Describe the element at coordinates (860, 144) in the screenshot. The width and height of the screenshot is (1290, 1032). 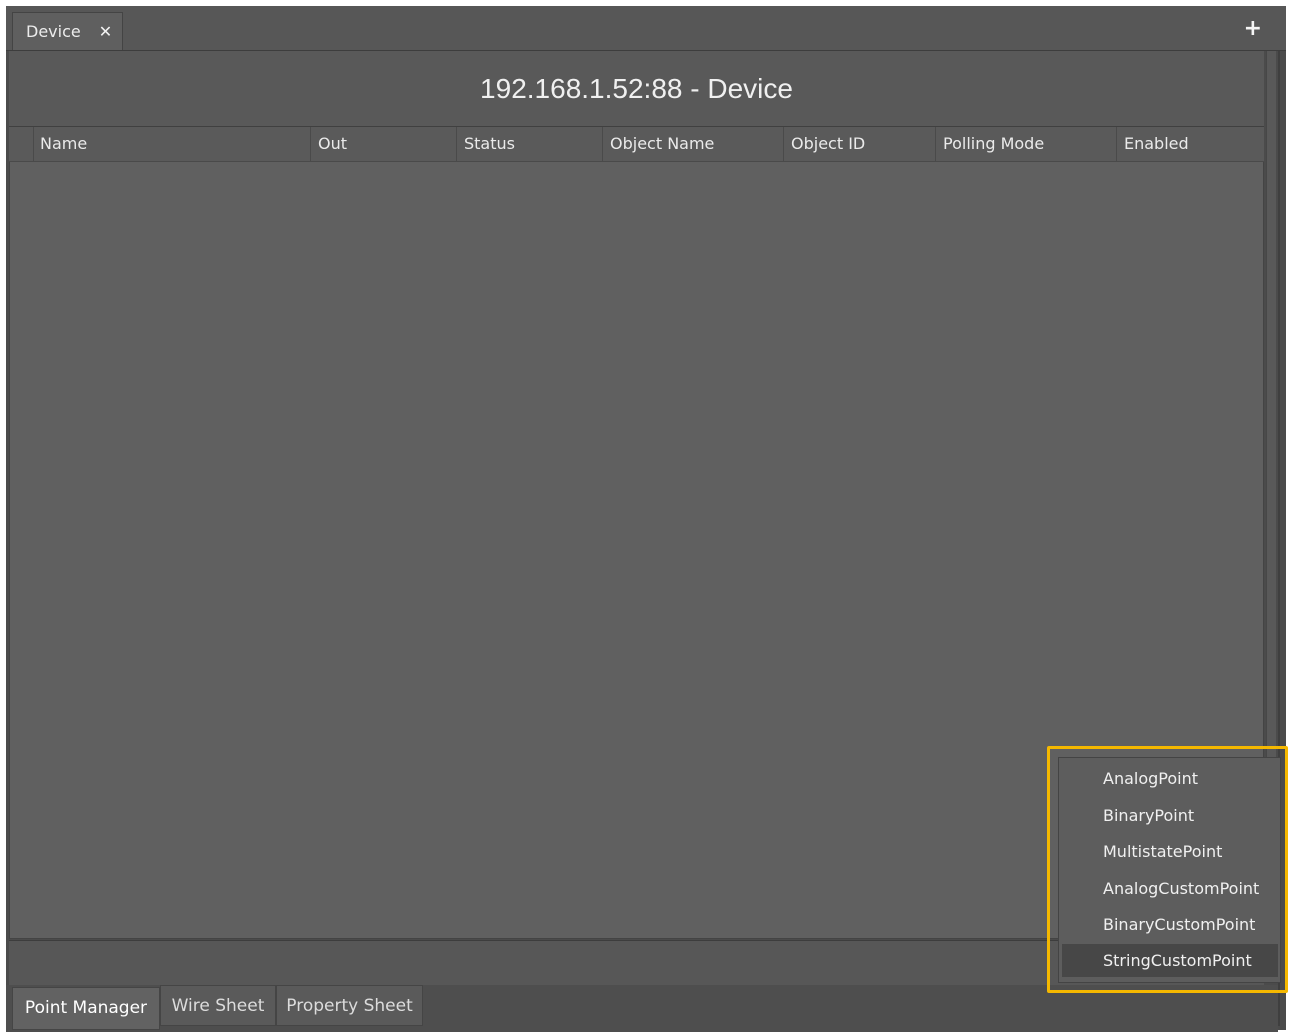
I see `column-header-object-id: Object ID` at that location.